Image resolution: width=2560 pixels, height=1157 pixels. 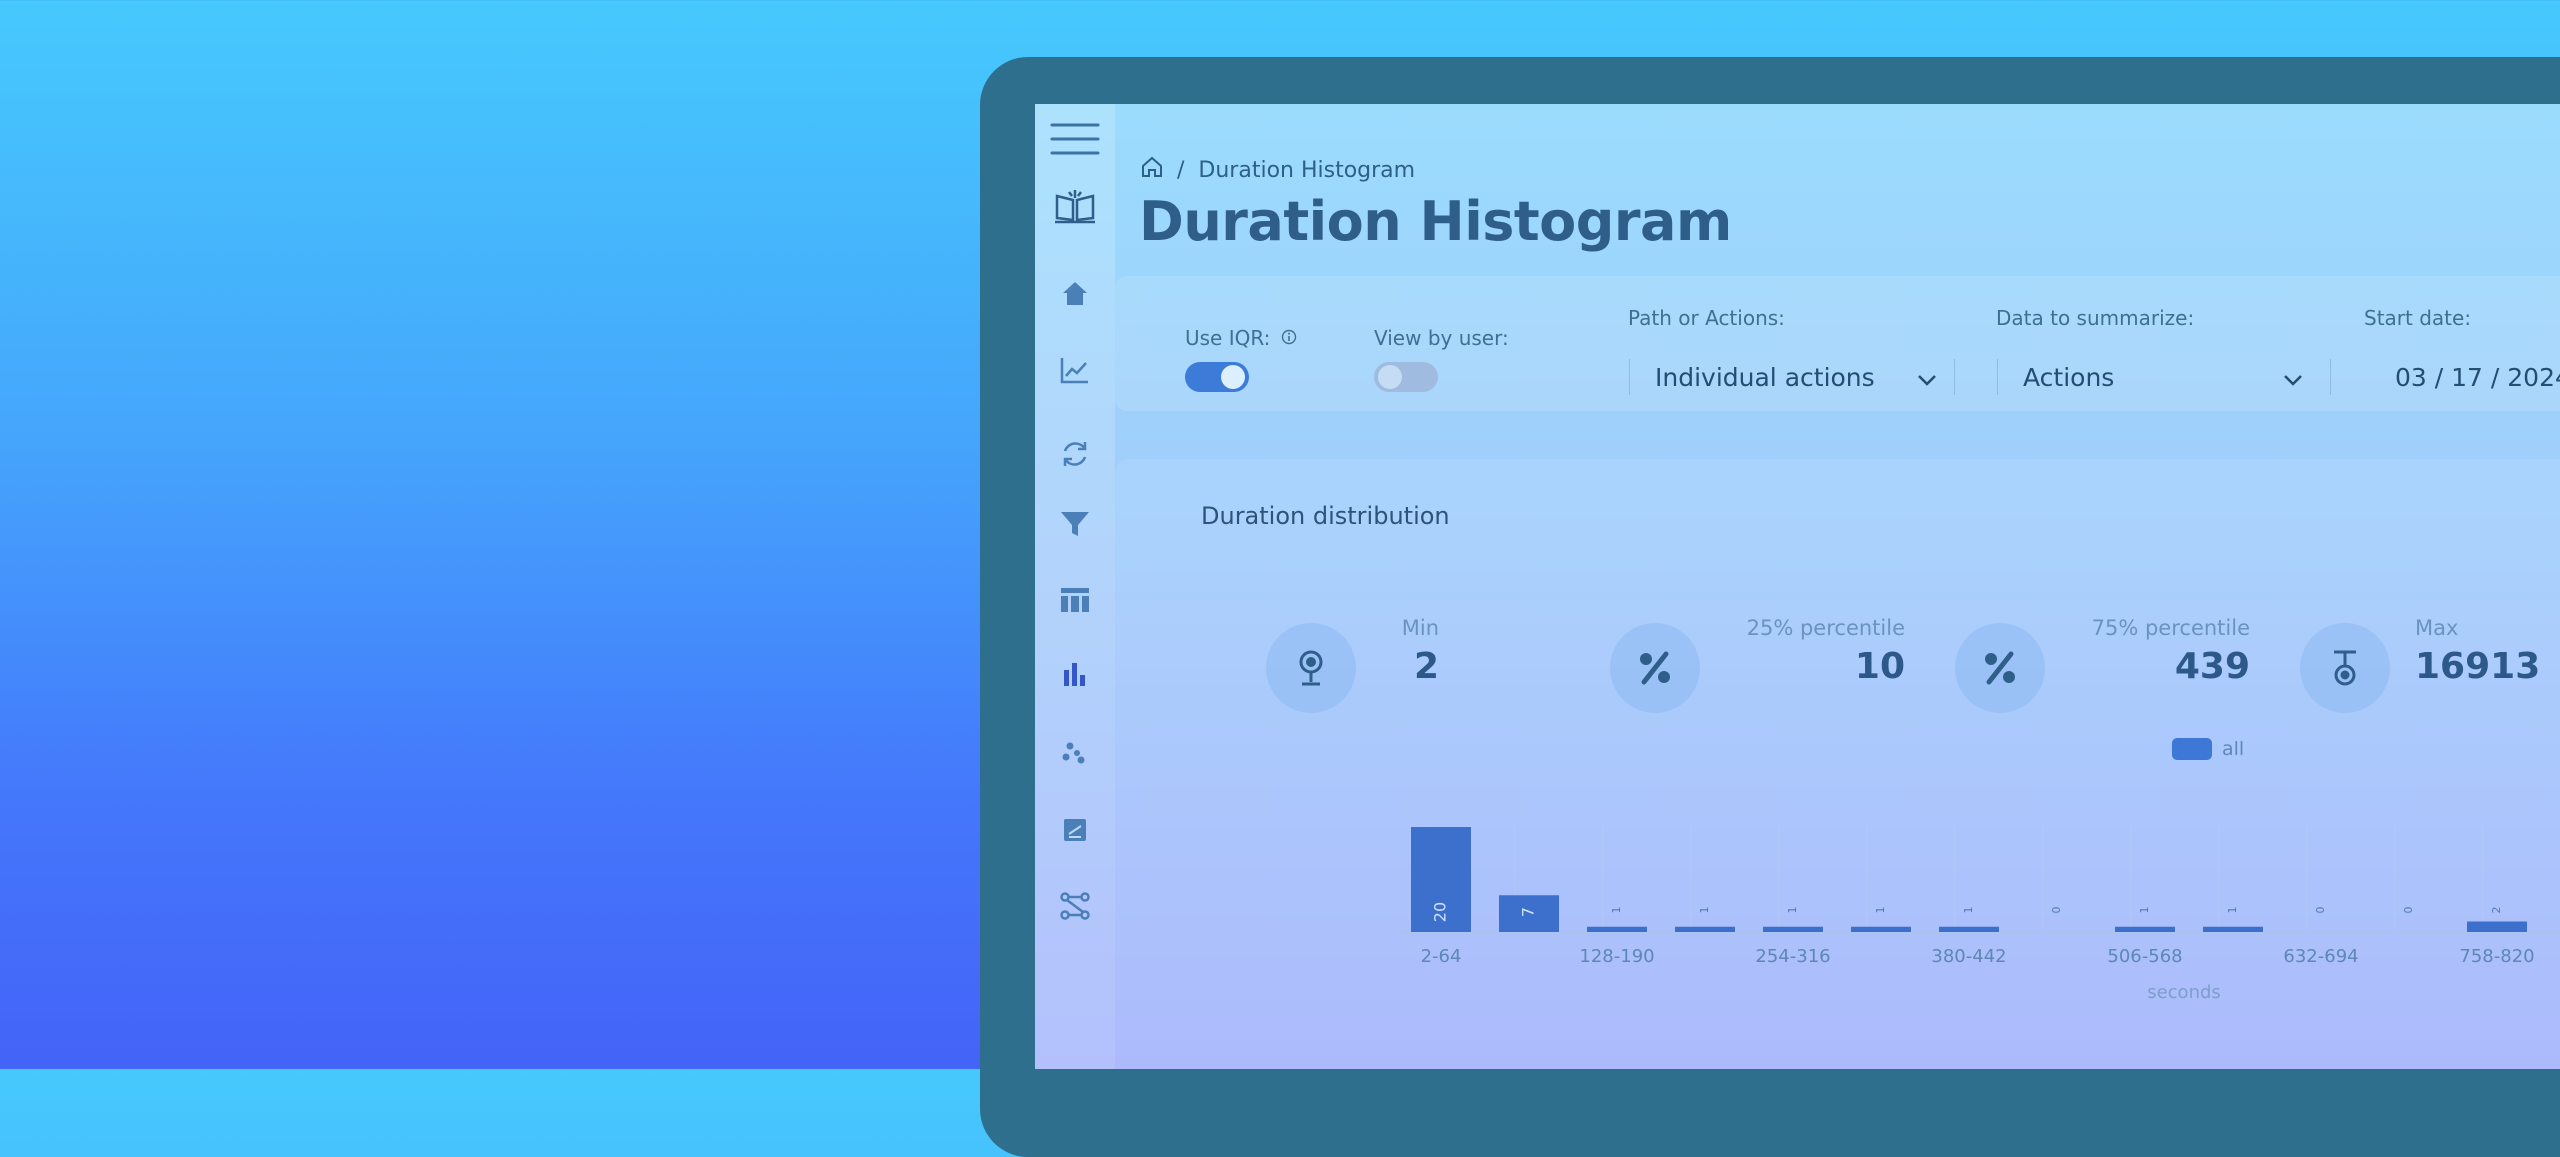 What do you see at coordinates (1440, 912) in the screenshot?
I see `bar-value-label: 20` at bounding box center [1440, 912].